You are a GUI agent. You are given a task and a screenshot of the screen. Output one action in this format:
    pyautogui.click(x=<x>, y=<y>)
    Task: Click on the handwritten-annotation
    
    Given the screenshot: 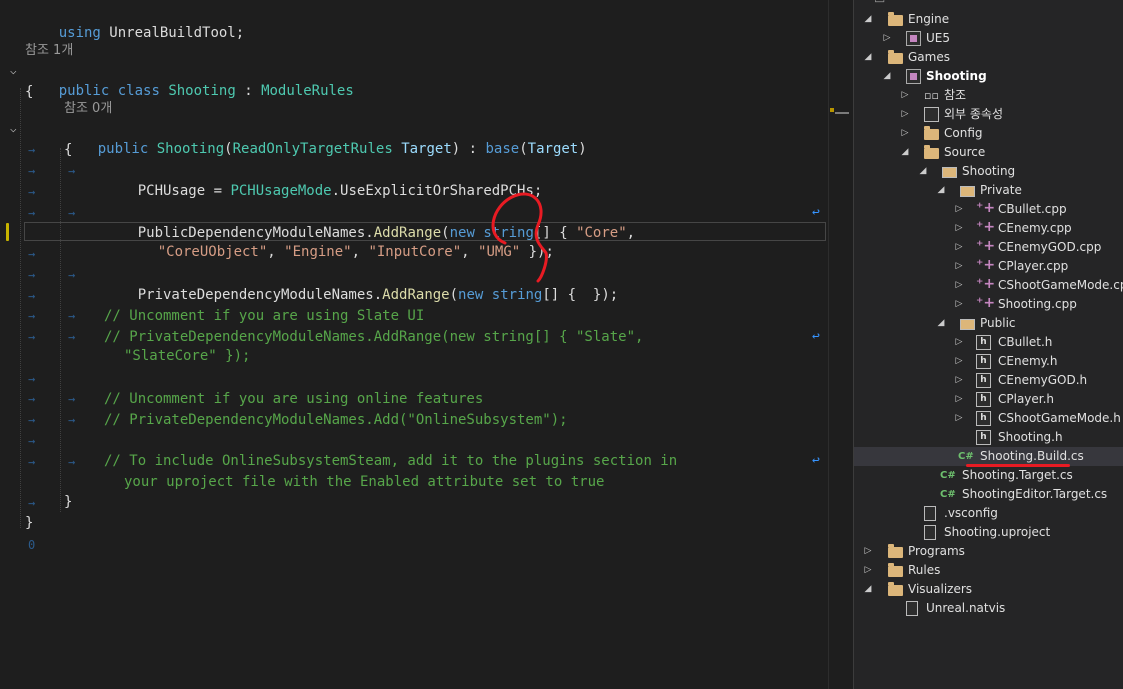 What is the action you would take?
    pyautogui.click(x=519, y=237)
    